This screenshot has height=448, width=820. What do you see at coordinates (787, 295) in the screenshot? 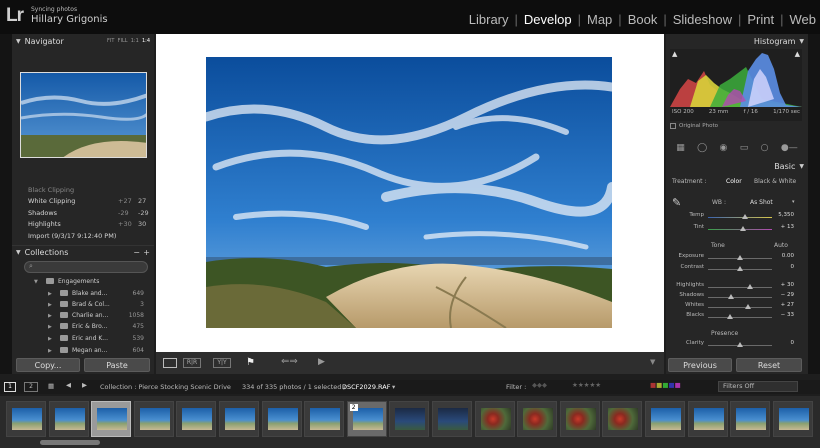
I see `slider-value: − 29` at bounding box center [787, 295].